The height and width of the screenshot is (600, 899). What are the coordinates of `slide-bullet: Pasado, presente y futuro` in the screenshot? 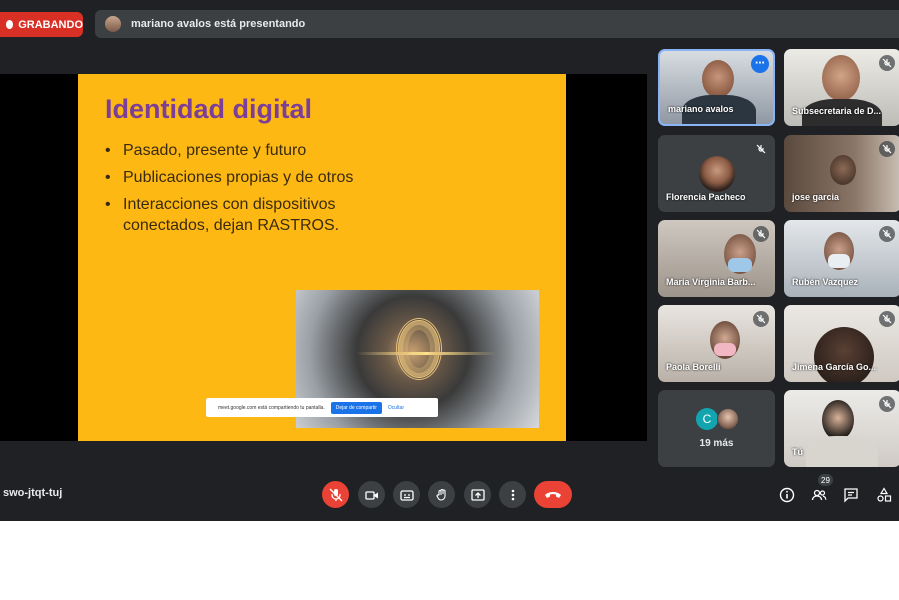 It's located at (240, 150).